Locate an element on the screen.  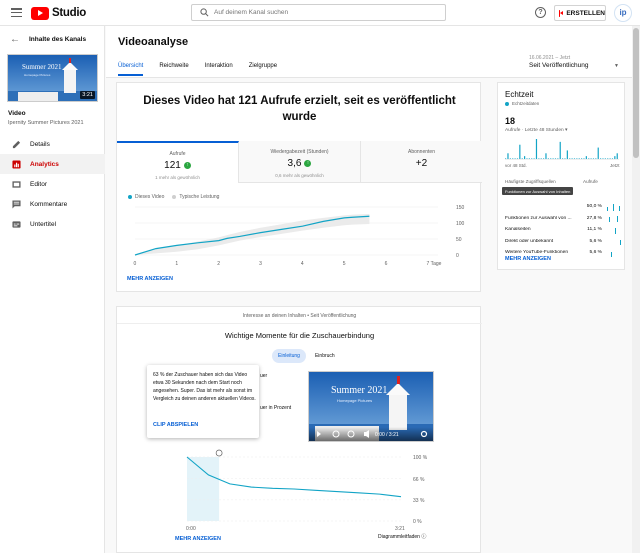
create-button-label: ERSTELLEN is located at coordinates (585, 13).